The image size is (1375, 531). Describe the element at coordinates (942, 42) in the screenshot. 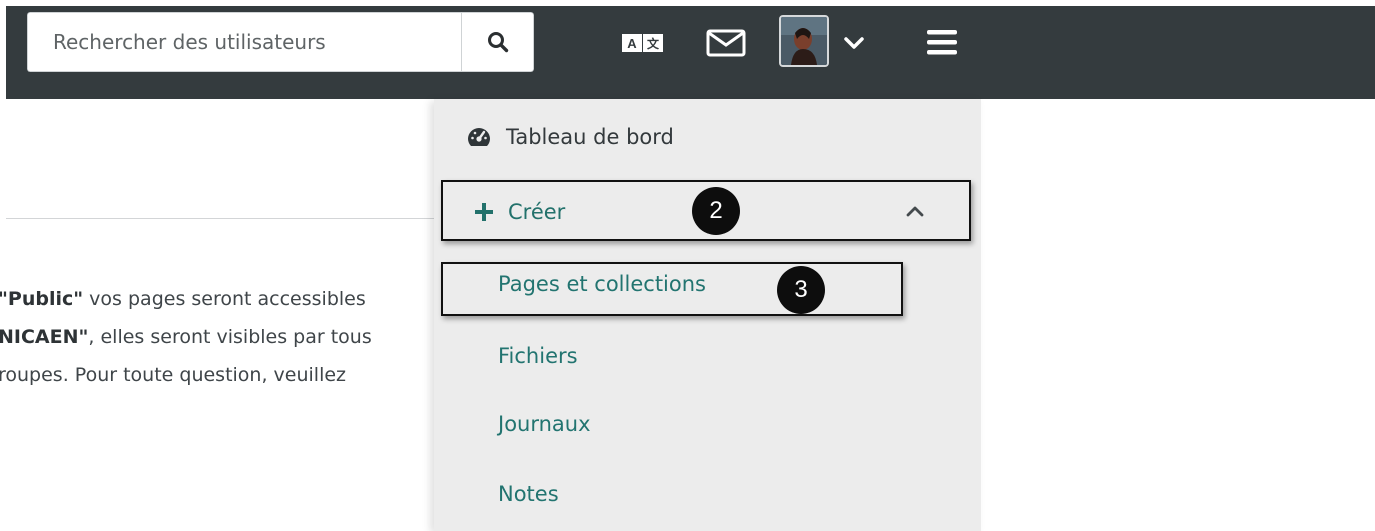

I see `hamburger-menu-icon` at that location.